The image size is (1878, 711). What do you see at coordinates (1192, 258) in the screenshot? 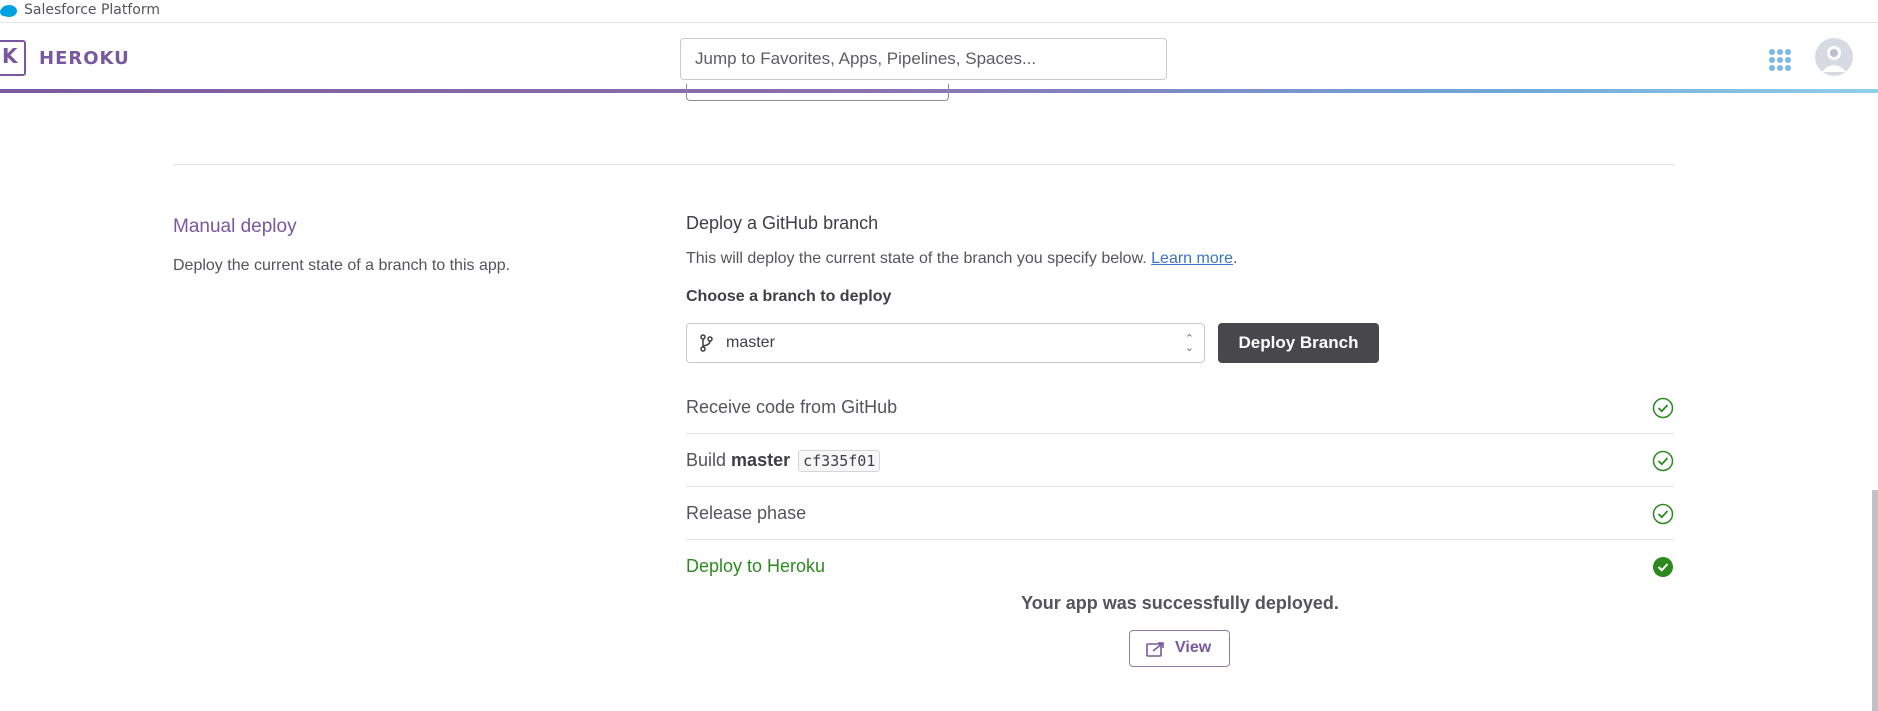
I see `learn-more-link: Learn more` at bounding box center [1192, 258].